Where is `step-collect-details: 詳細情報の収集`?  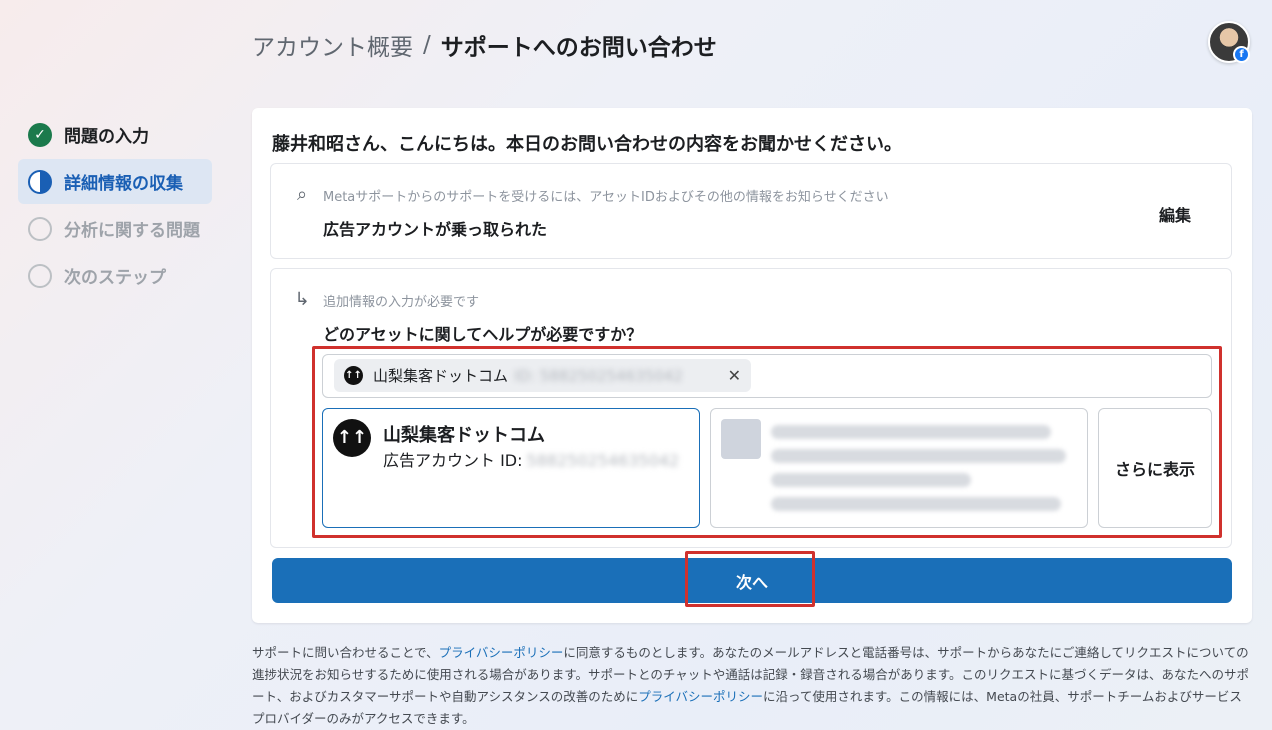 step-collect-details: 詳細情報の収集 is located at coordinates (115, 181).